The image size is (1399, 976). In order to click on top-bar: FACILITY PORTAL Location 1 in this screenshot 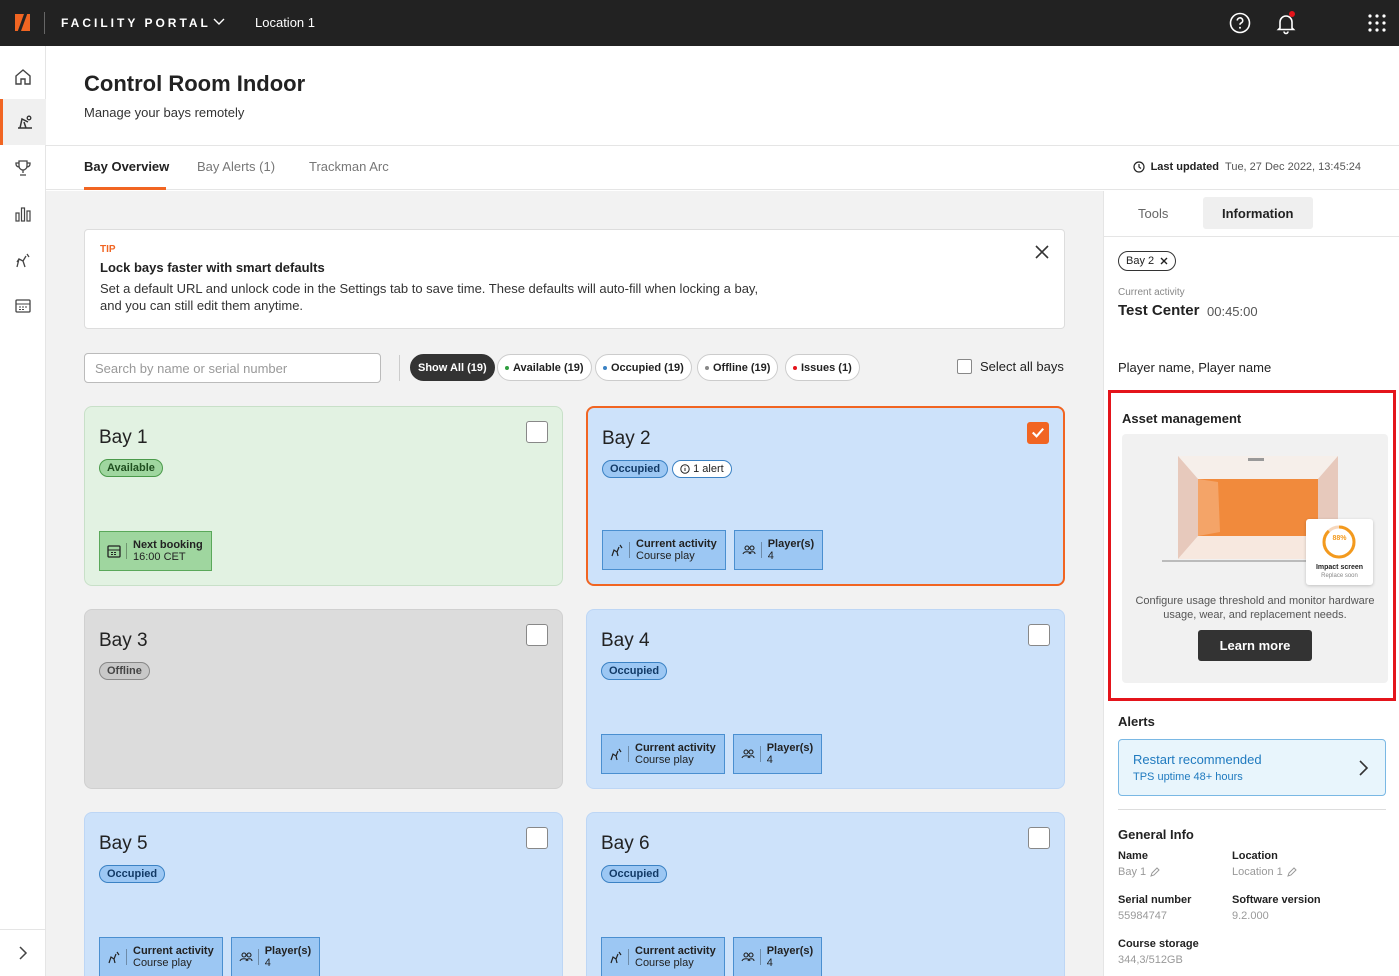, I will do `click(699, 23)`.